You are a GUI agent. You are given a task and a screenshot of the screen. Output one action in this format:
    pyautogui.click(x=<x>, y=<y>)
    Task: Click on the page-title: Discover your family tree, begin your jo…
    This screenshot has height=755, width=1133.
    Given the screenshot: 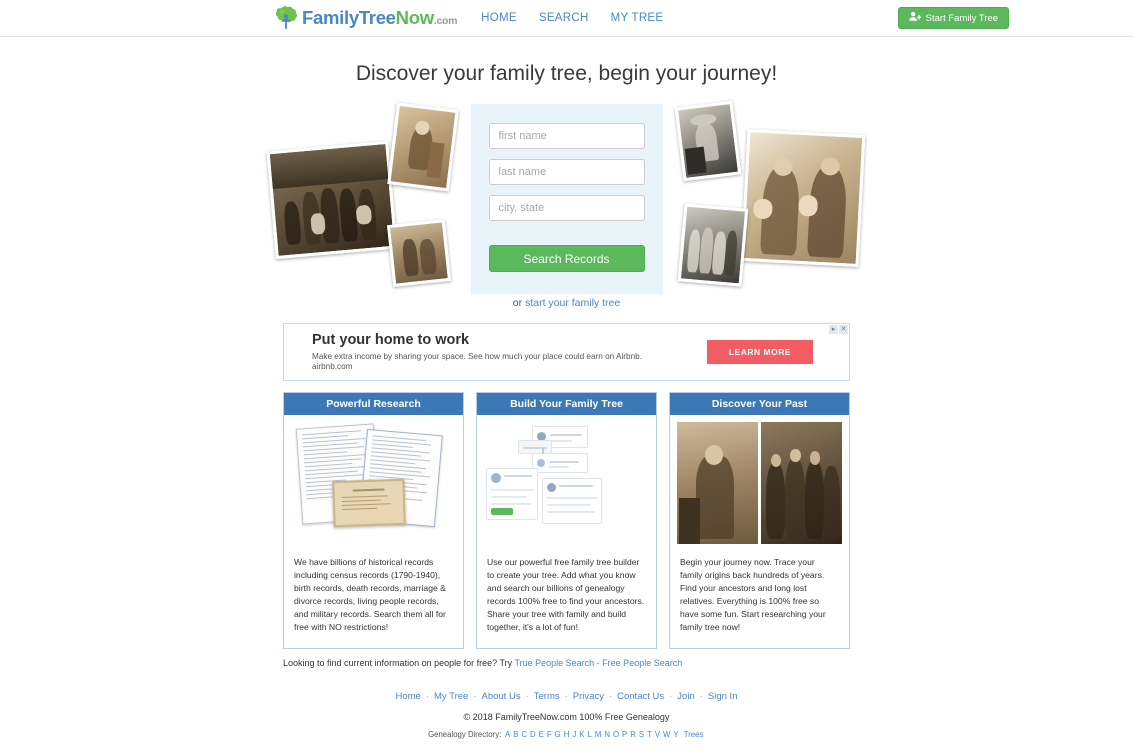 What is the action you would take?
    pyautogui.click(x=566, y=73)
    